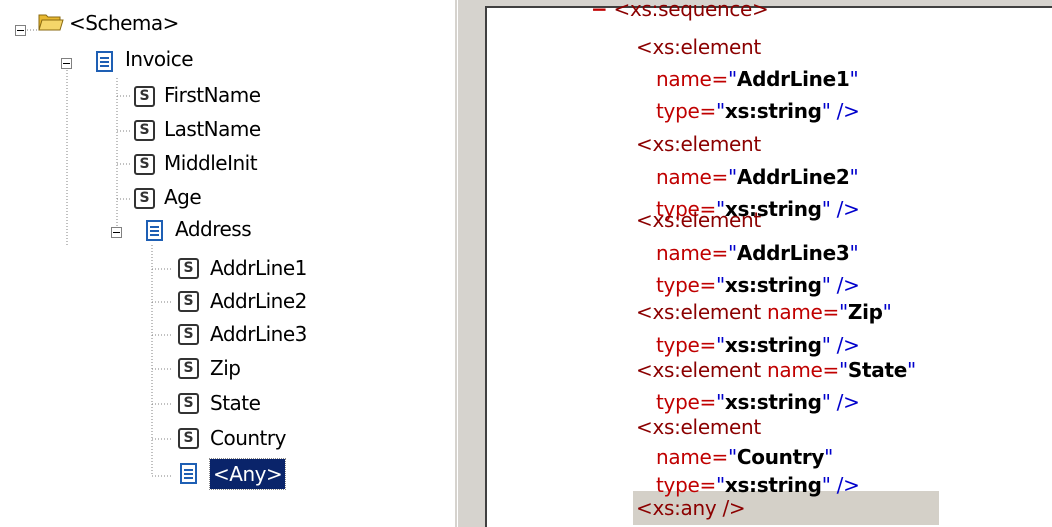  Describe the element at coordinates (212, 95) in the screenshot. I see `tree-node-firstname: FirstName` at that location.